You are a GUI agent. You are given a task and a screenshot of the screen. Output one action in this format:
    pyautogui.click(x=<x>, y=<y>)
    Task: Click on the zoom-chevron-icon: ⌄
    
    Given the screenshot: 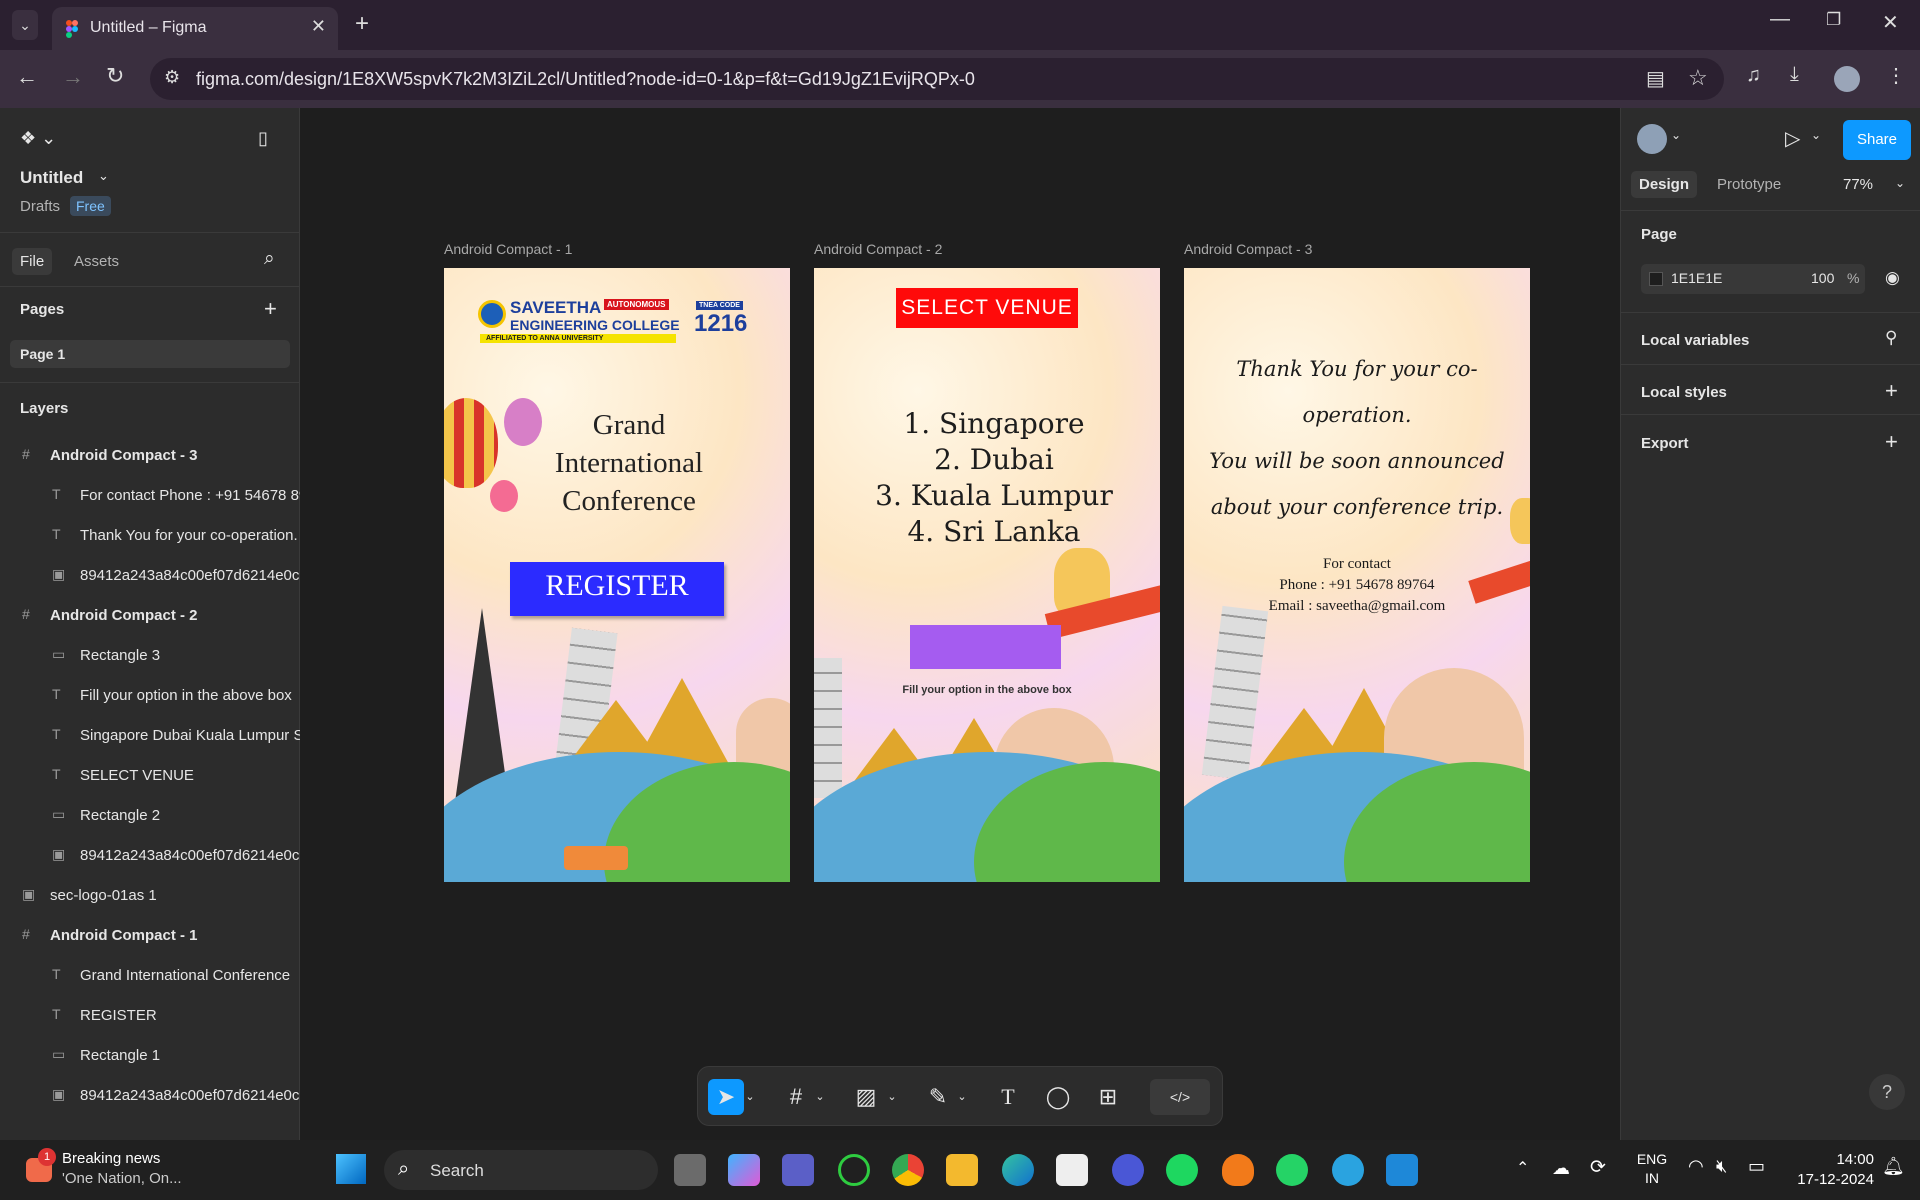 What is the action you would take?
    pyautogui.click(x=1900, y=183)
    